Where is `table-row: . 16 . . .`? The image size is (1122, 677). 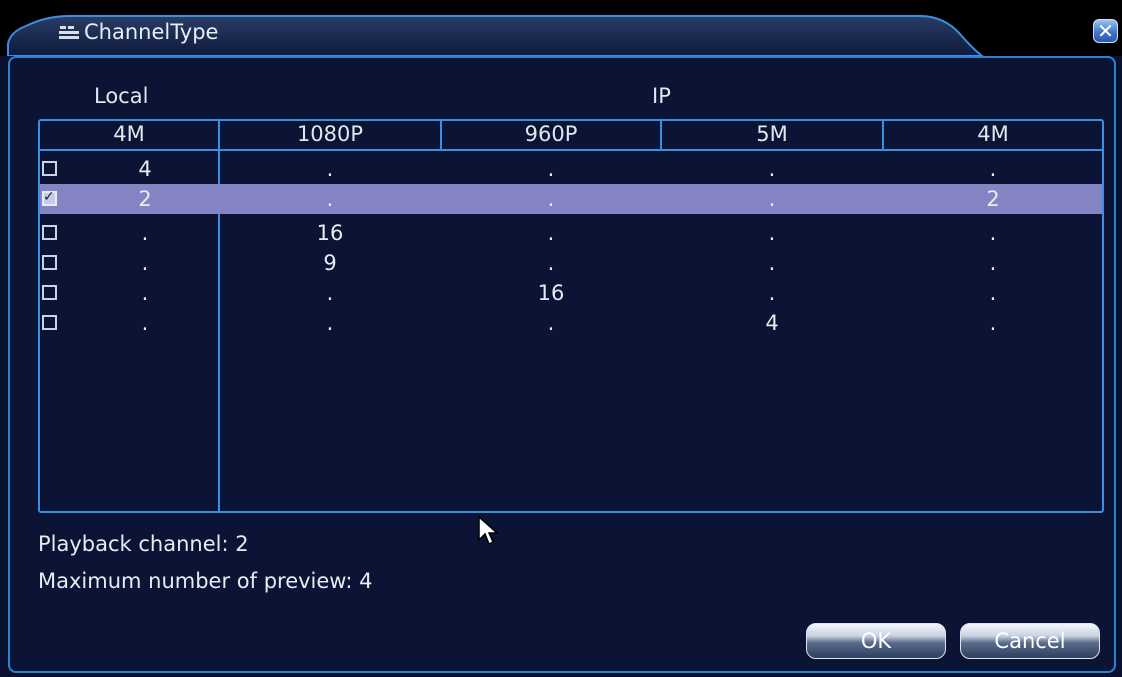
table-row: . 16 . . . is located at coordinates (571, 233).